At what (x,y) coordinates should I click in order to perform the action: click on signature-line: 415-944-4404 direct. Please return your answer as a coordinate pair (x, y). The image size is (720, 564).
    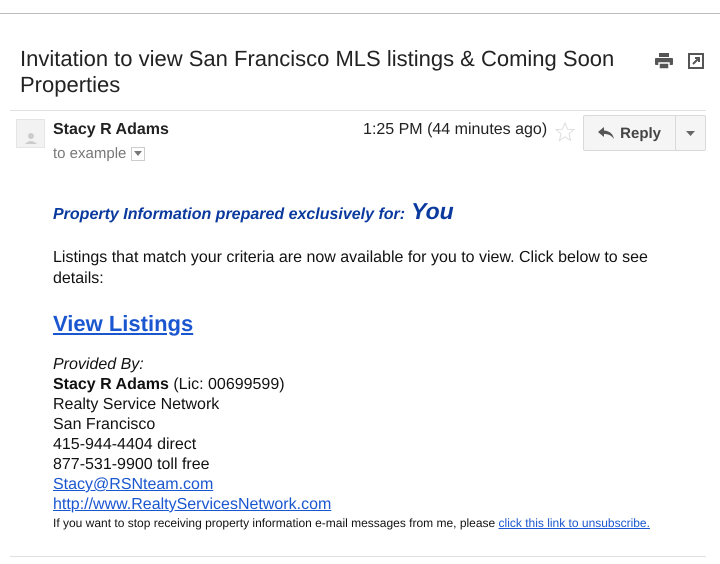
    Looking at the image, I should click on (124, 445).